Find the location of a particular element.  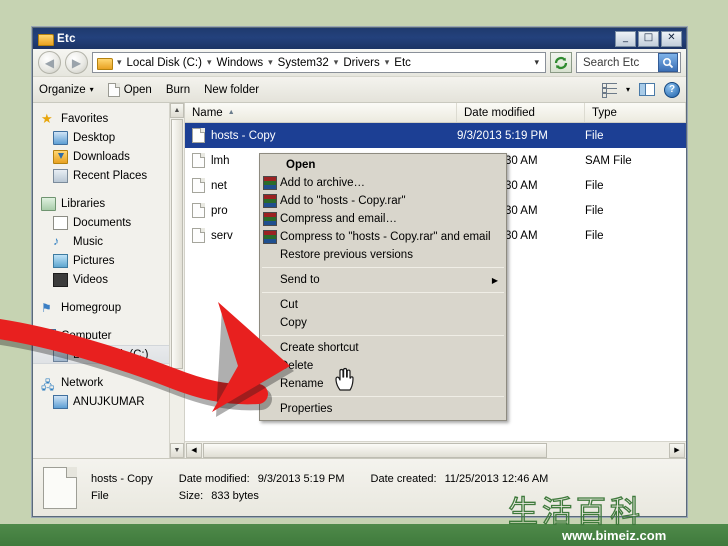

nav-group-network: 🖧 Network ANUJKUMAR is located at coordinates (108, 392).